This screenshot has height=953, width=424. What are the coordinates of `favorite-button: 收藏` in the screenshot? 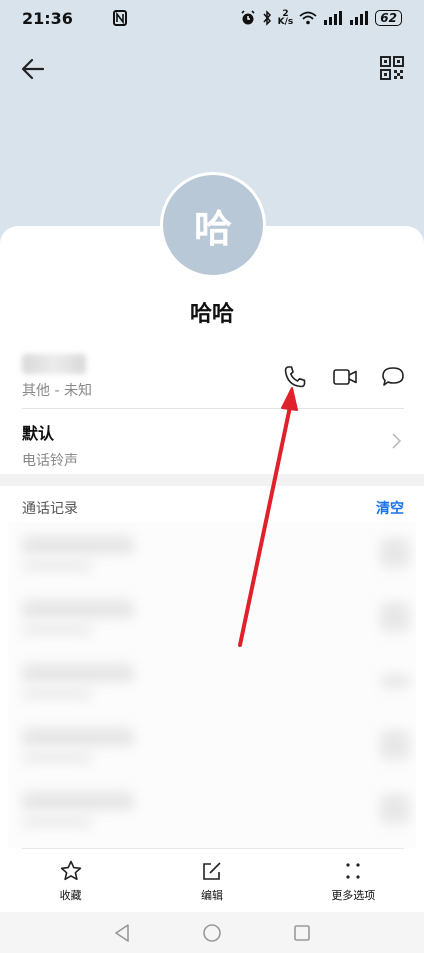 It's located at (71, 881).